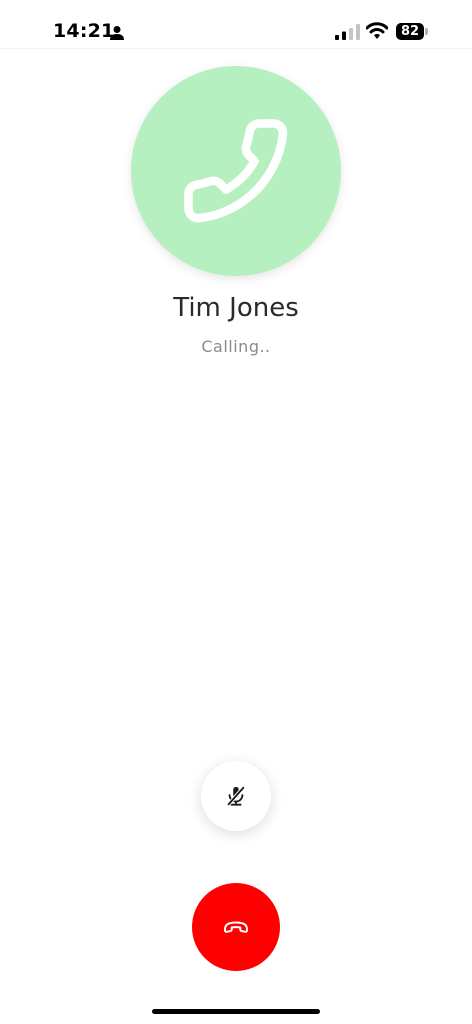 The height and width of the screenshot is (1024, 472). I want to click on microphone-off-icon, so click(236, 796).